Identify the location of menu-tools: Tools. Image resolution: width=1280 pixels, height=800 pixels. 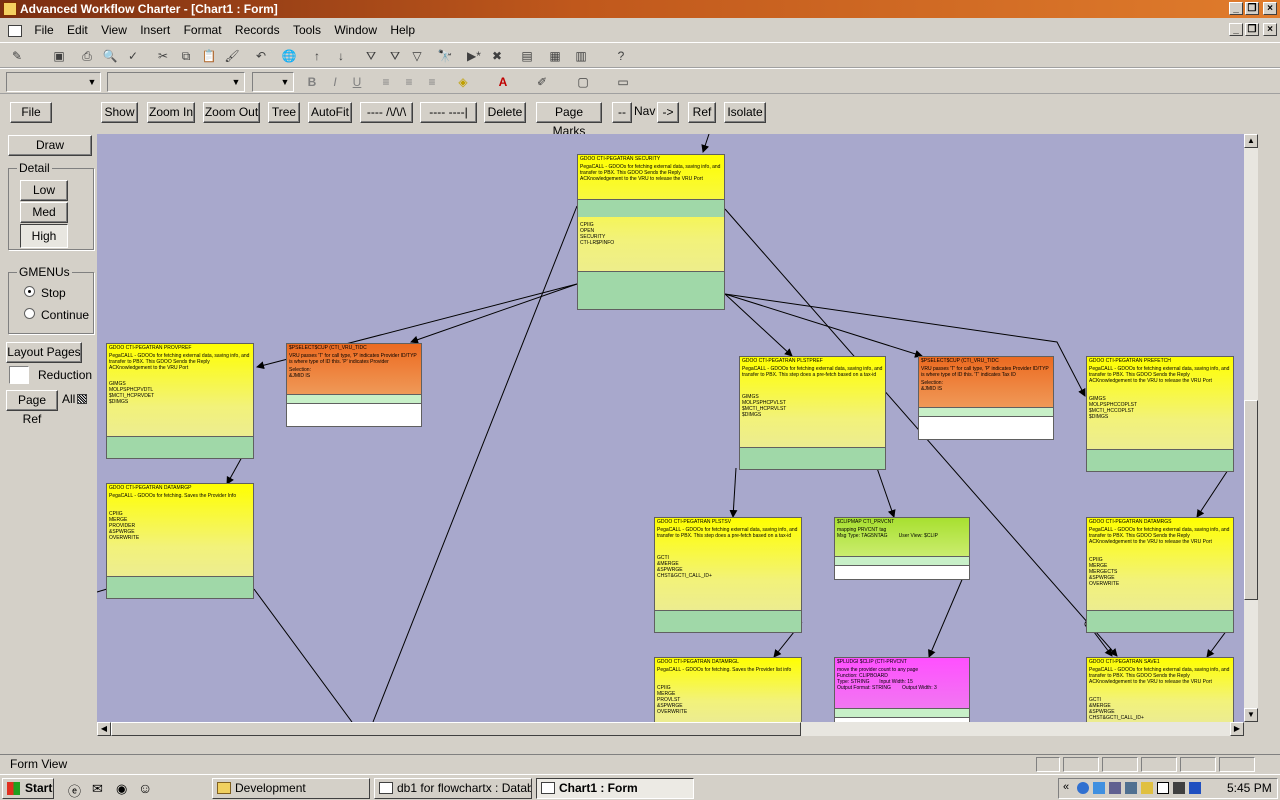
(307, 30).